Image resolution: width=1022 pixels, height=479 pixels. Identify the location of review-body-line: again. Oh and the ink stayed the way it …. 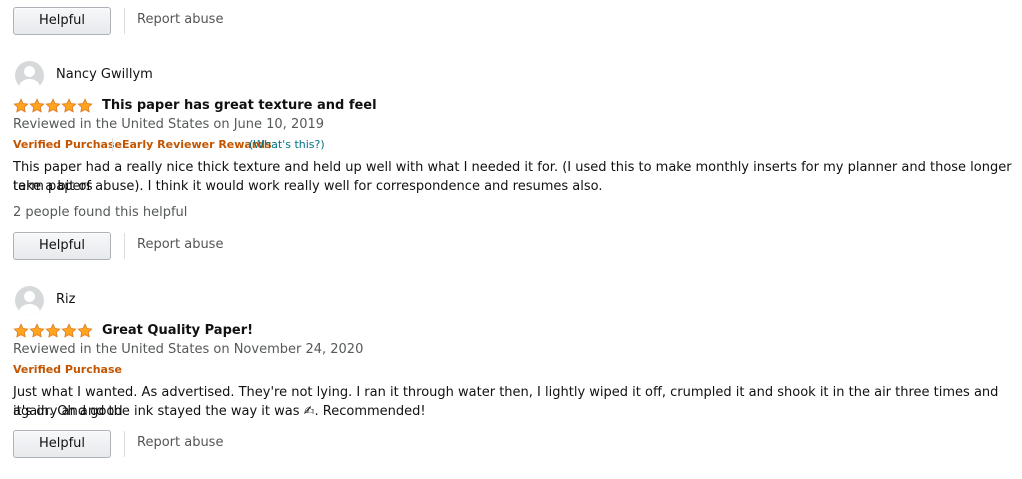
(219, 411).